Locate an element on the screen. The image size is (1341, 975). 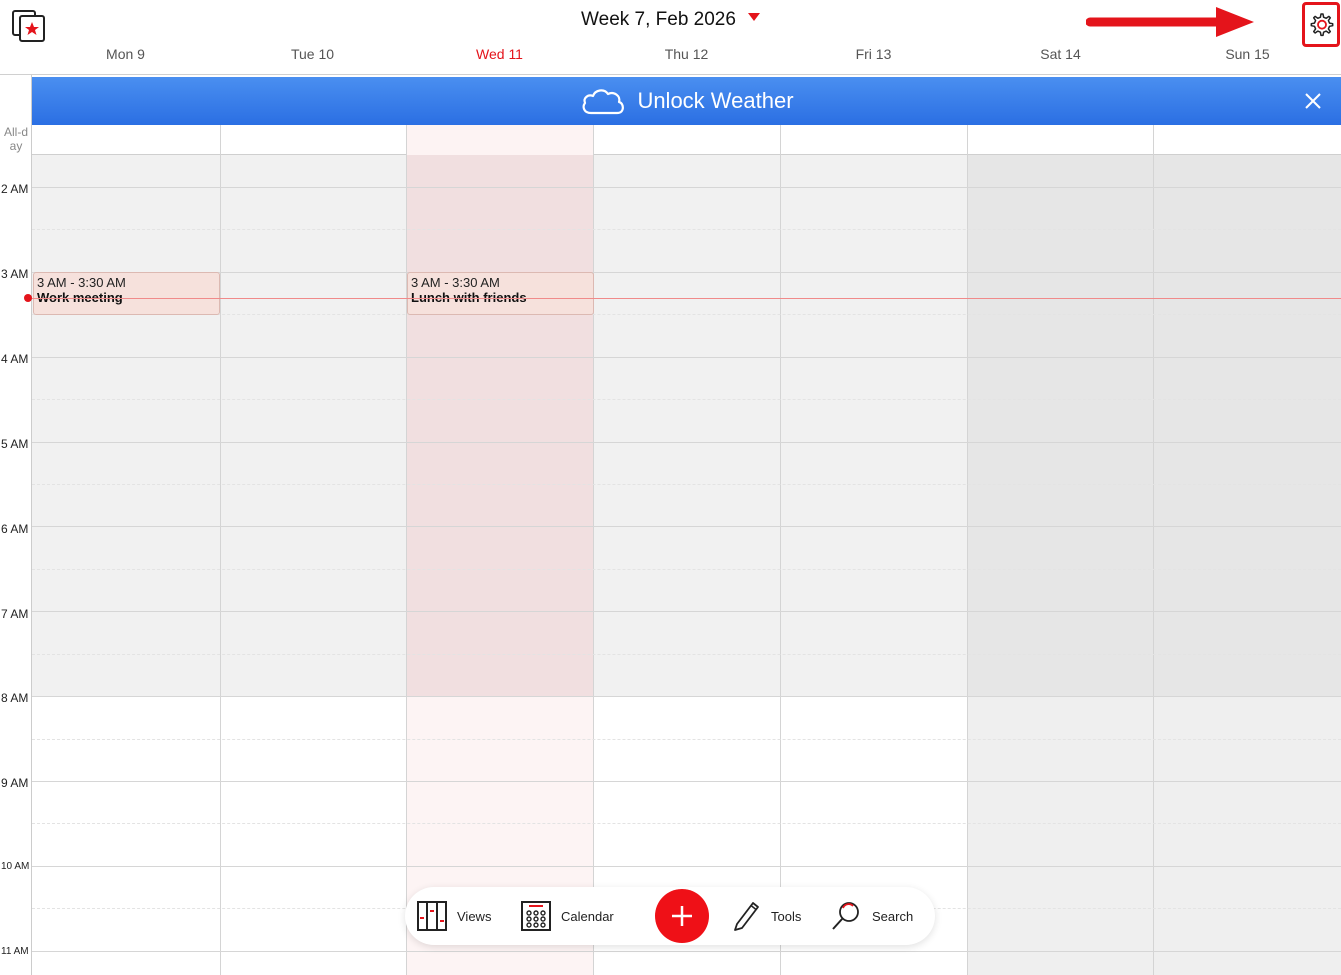
week-title-label: Week 7, Feb 2026 is located at coordinates (658, 19).